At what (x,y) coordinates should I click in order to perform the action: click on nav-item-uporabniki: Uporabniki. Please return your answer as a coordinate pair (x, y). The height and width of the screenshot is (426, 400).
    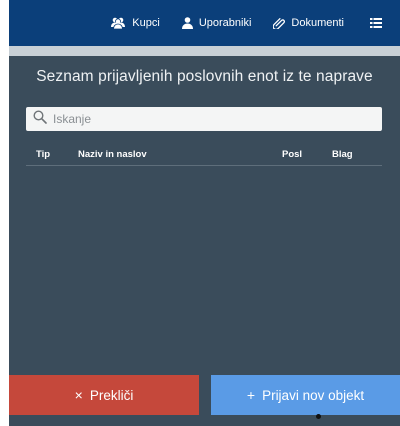
    Looking at the image, I should click on (216, 23).